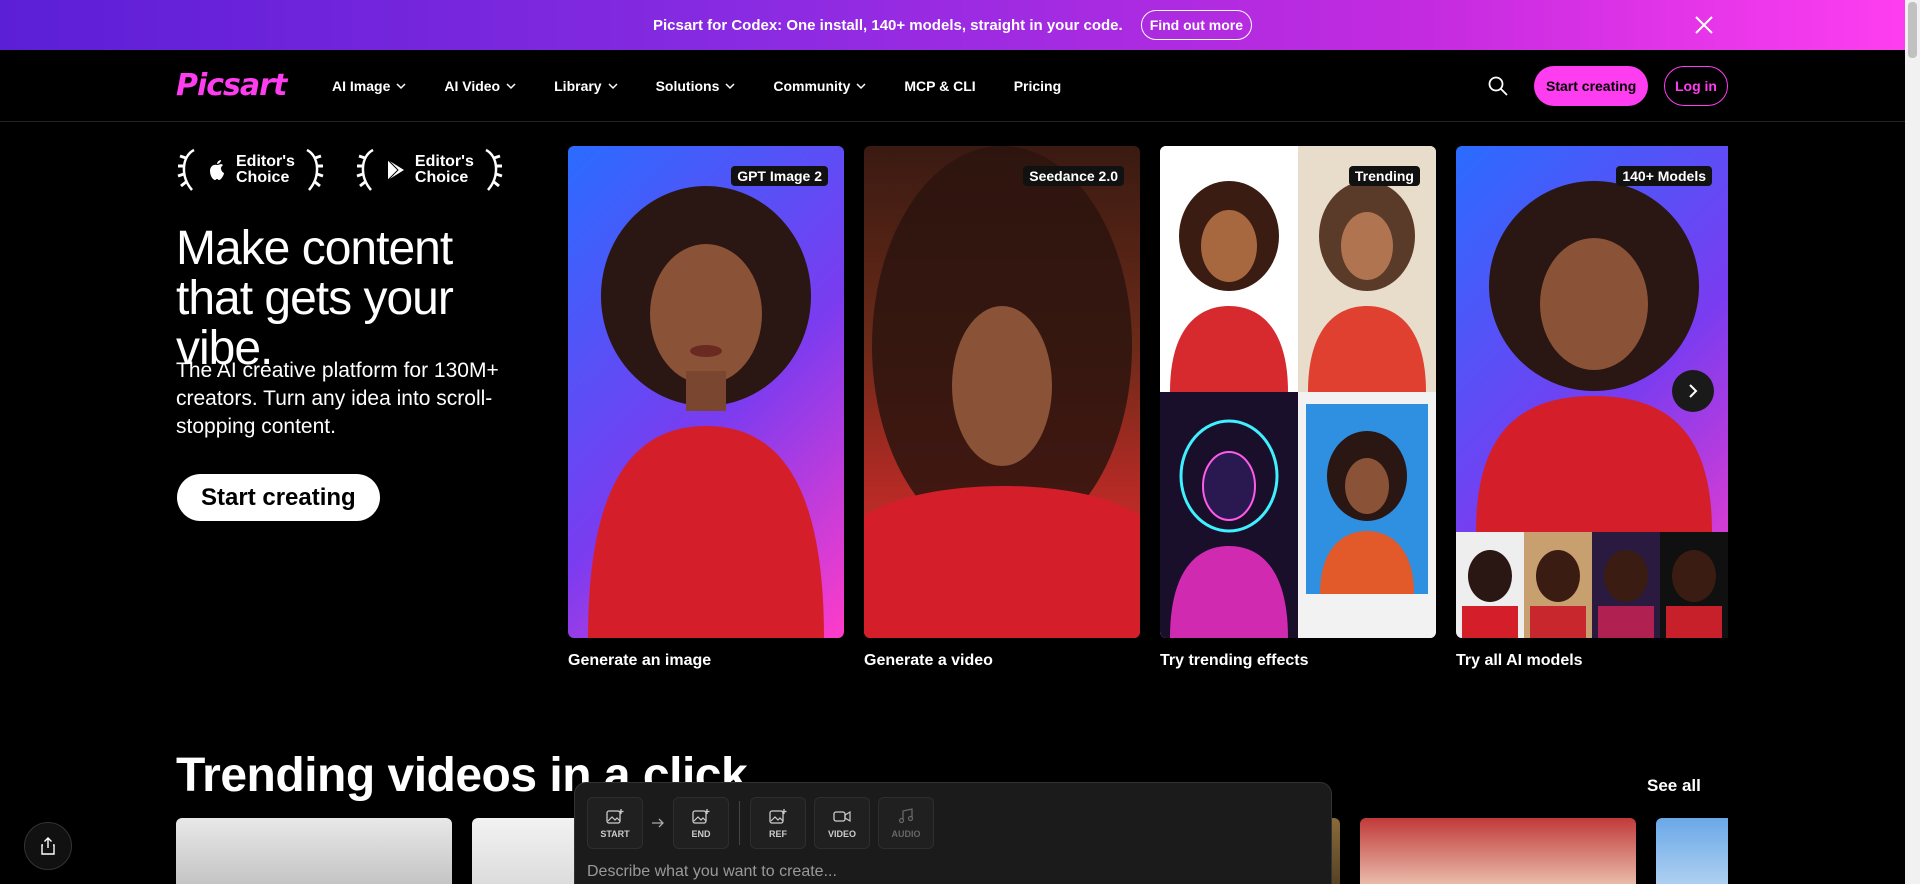 This screenshot has height=884, width=1920. I want to click on card-generate-image: GPT Image 2, so click(706, 392).